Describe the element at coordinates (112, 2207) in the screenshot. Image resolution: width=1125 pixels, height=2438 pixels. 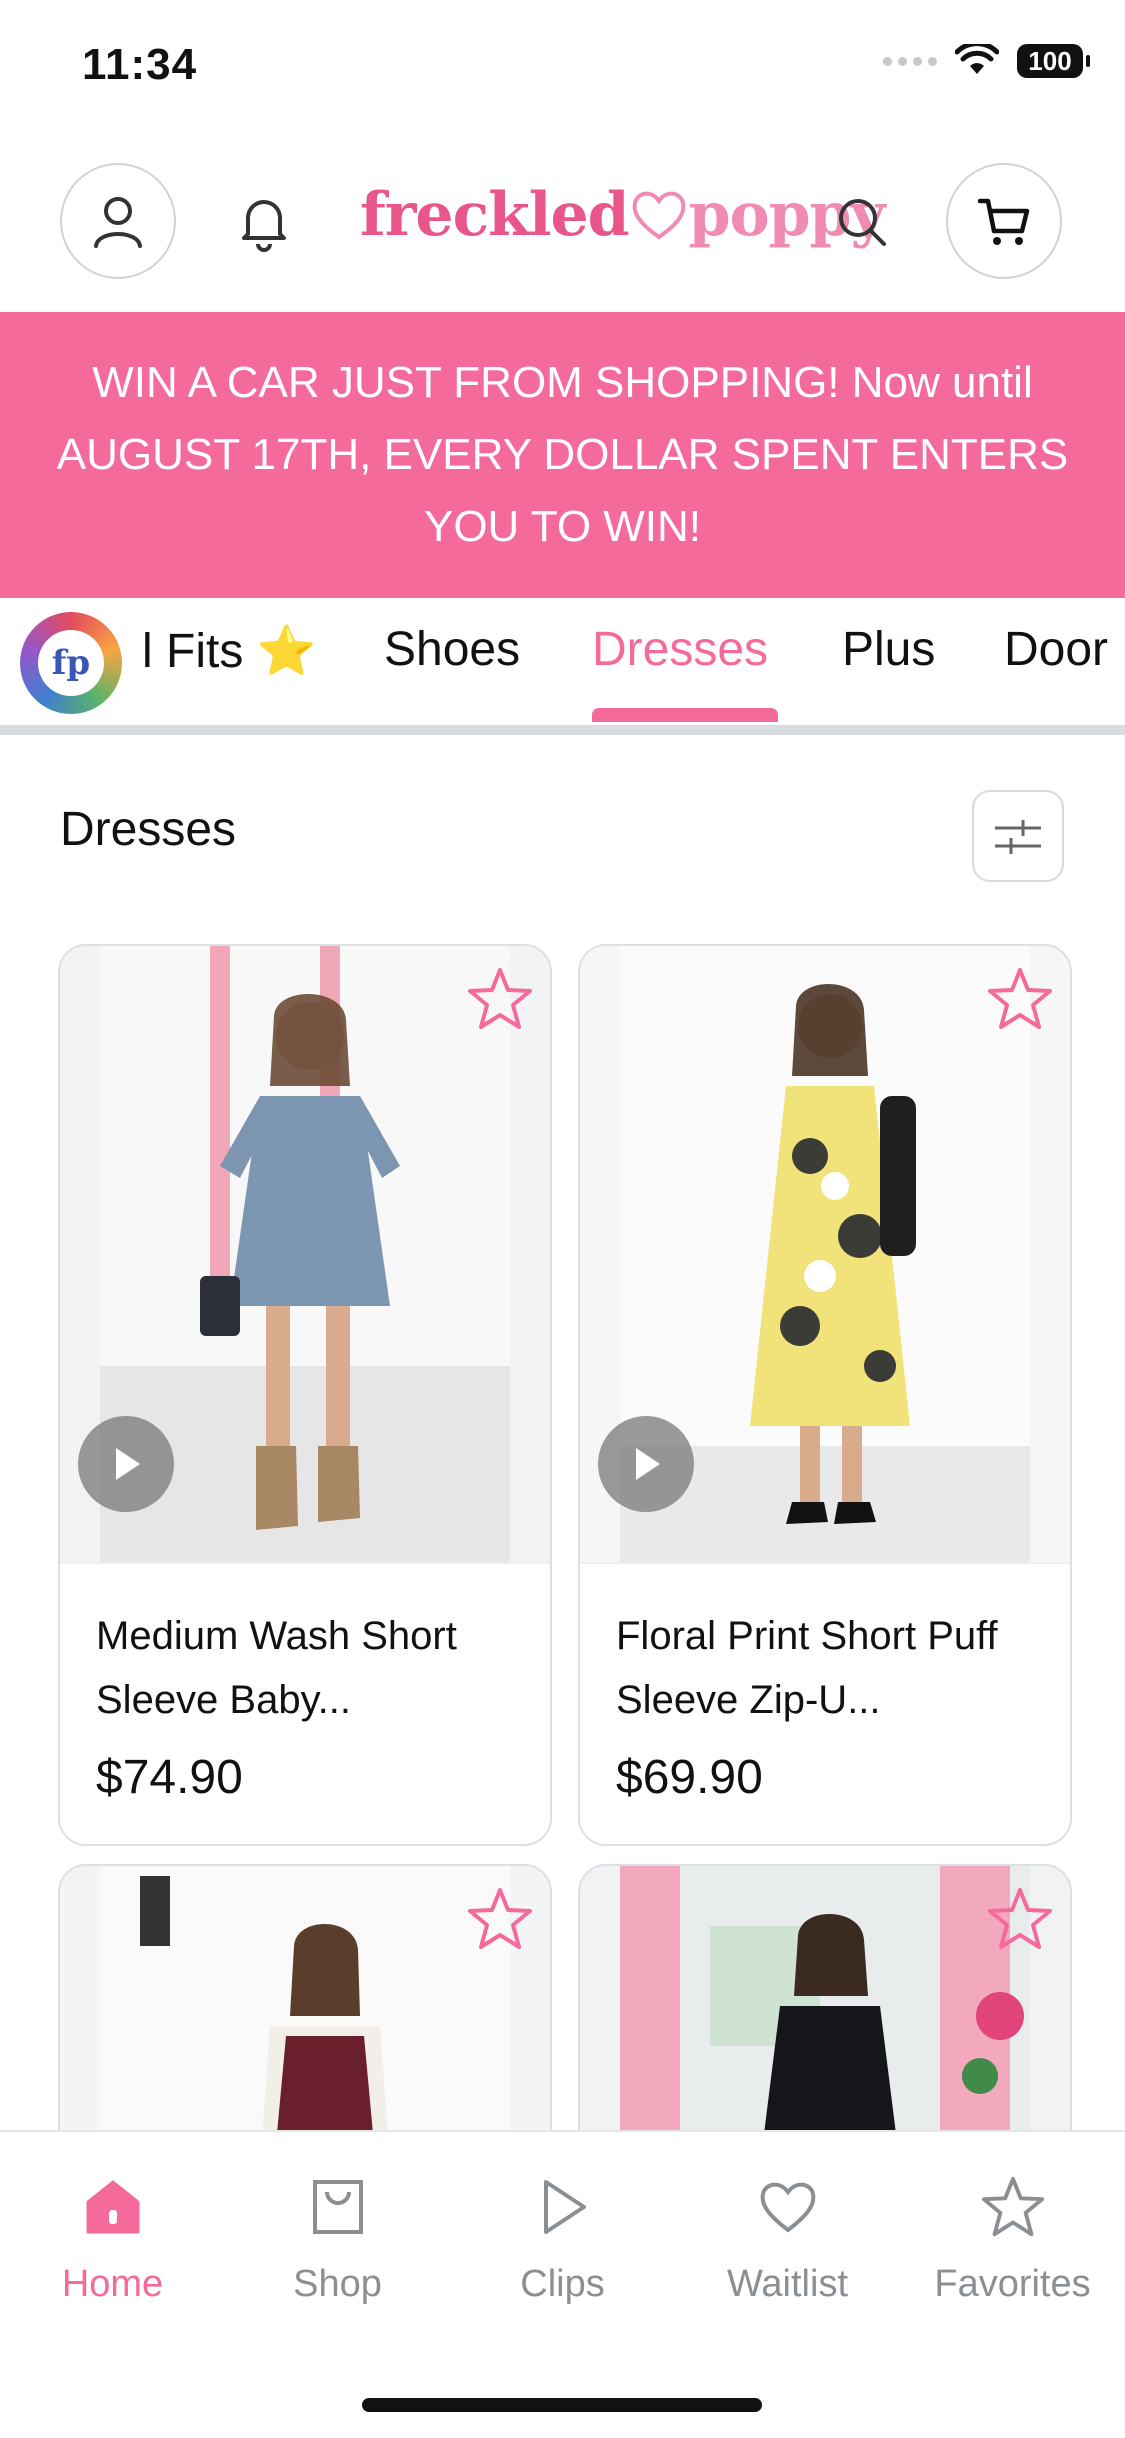
I see `home-icon` at that location.